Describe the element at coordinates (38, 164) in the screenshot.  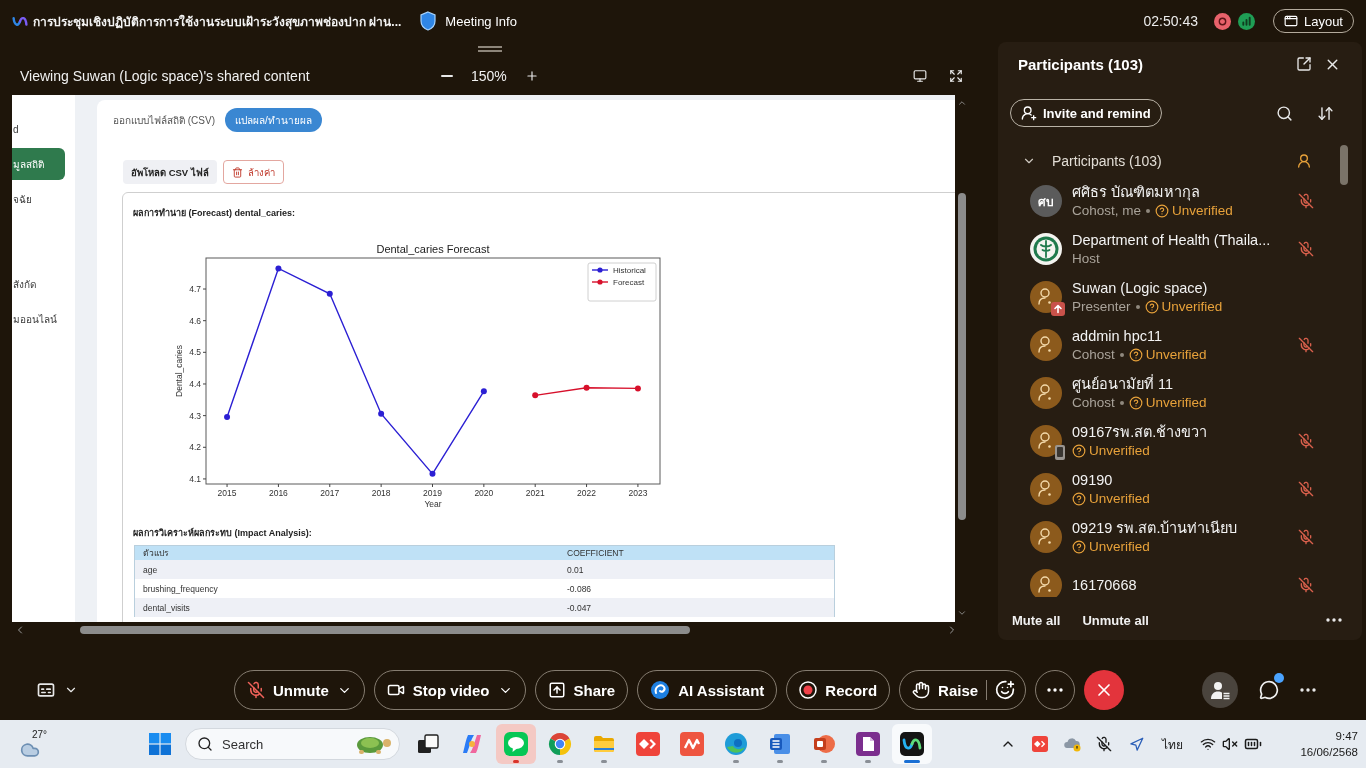
I see `sidebar-item: มูลสถิติ` at that location.